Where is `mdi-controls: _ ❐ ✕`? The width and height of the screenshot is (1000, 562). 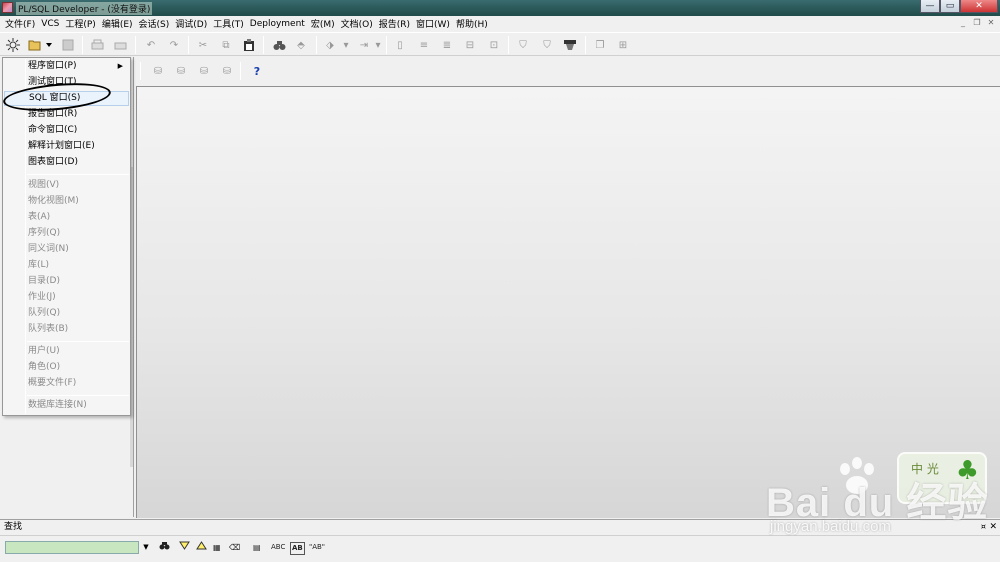
mdi-controls: _ ❐ ✕ is located at coordinates (977, 23).